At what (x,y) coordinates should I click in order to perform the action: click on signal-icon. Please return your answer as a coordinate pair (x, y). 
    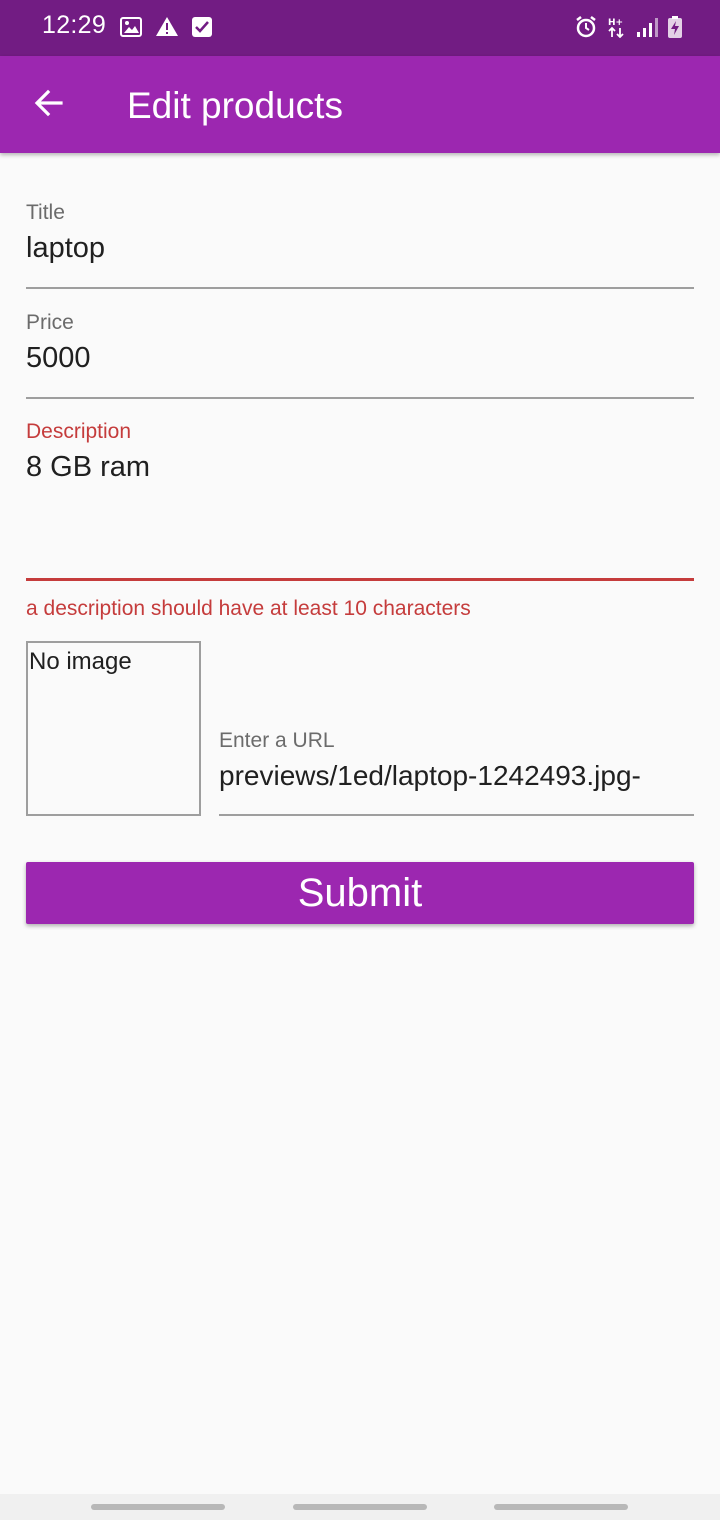
    Looking at the image, I should click on (647, 29).